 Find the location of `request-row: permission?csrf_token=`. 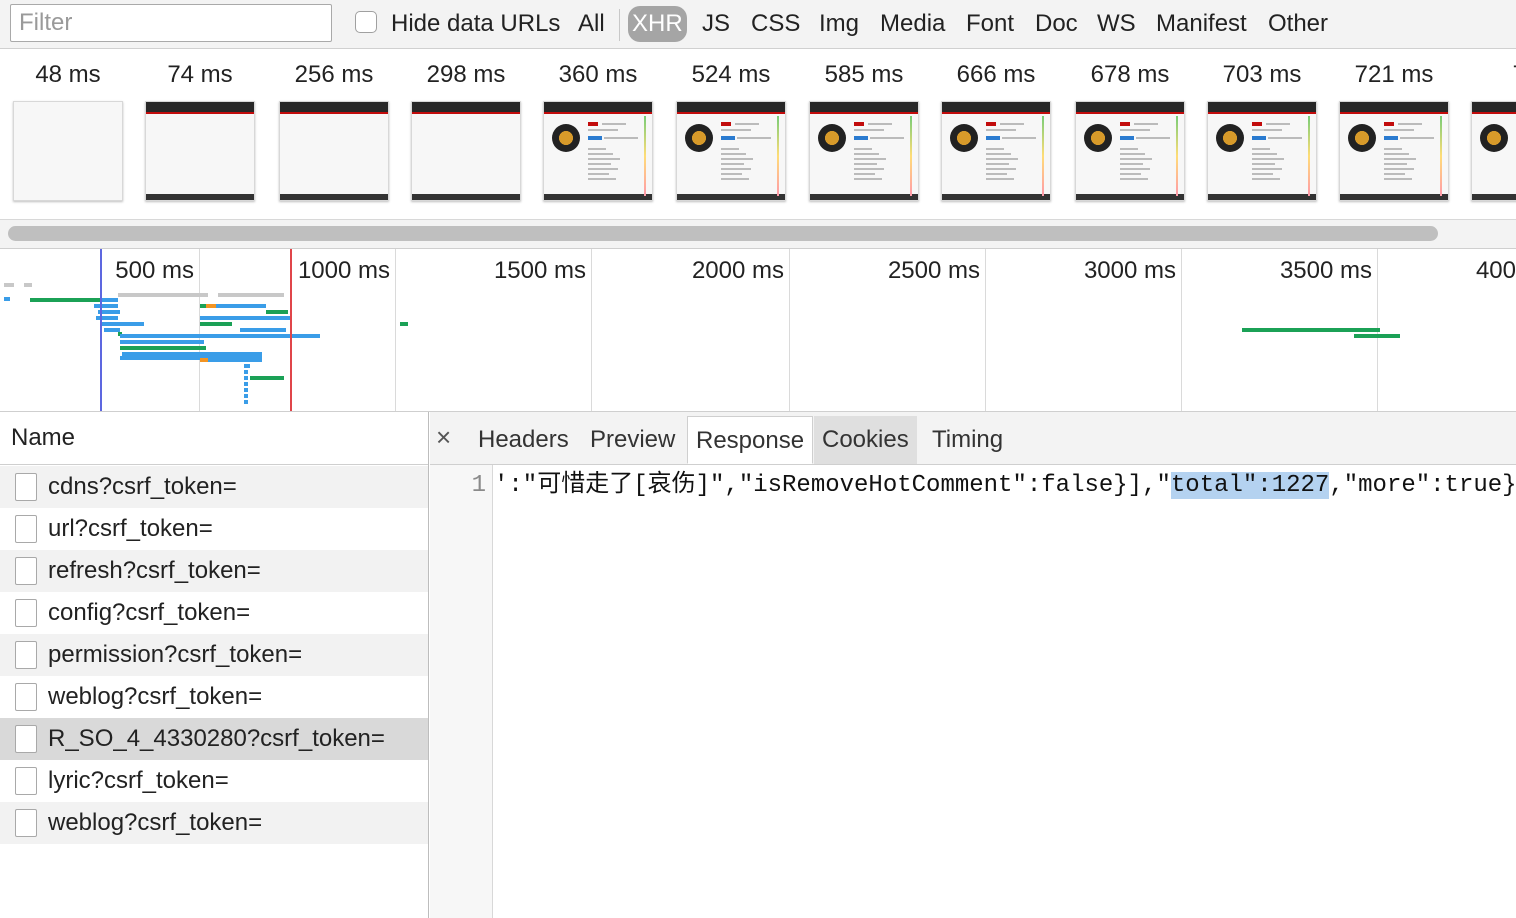

request-row: permission?csrf_token= is located at coordinates (214, 655).